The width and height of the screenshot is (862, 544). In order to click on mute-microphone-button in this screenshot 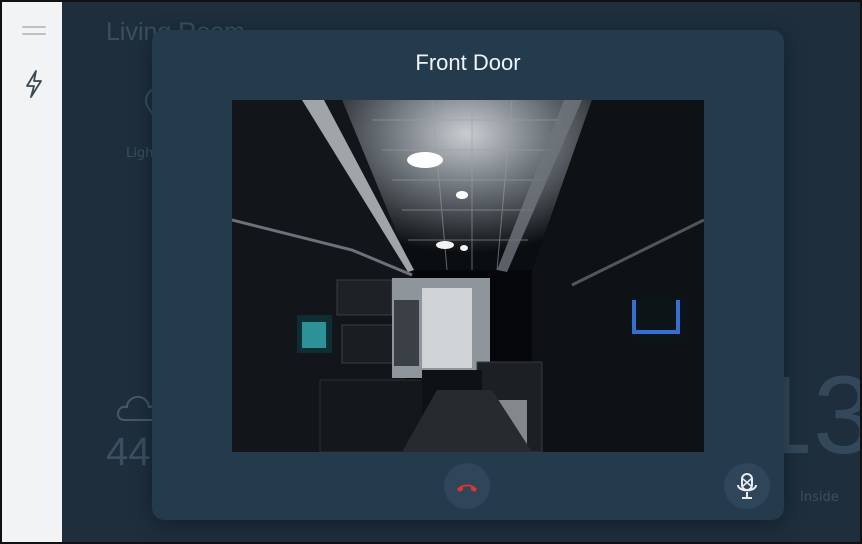, I will do `click(747, 486)`.